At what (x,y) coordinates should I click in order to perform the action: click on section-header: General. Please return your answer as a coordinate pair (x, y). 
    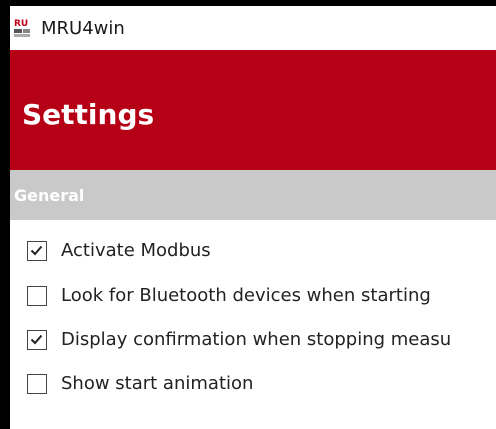
    Looking at the image, I should click on (253, 195).